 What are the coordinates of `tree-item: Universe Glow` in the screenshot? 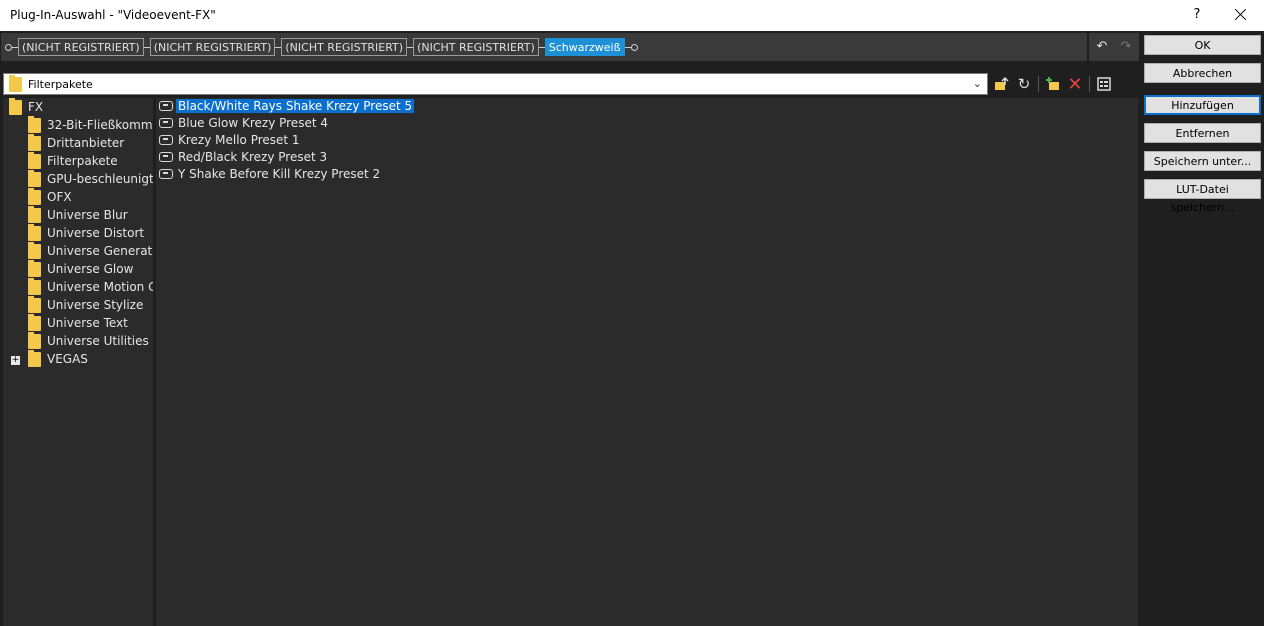 It's located at (81, 268).